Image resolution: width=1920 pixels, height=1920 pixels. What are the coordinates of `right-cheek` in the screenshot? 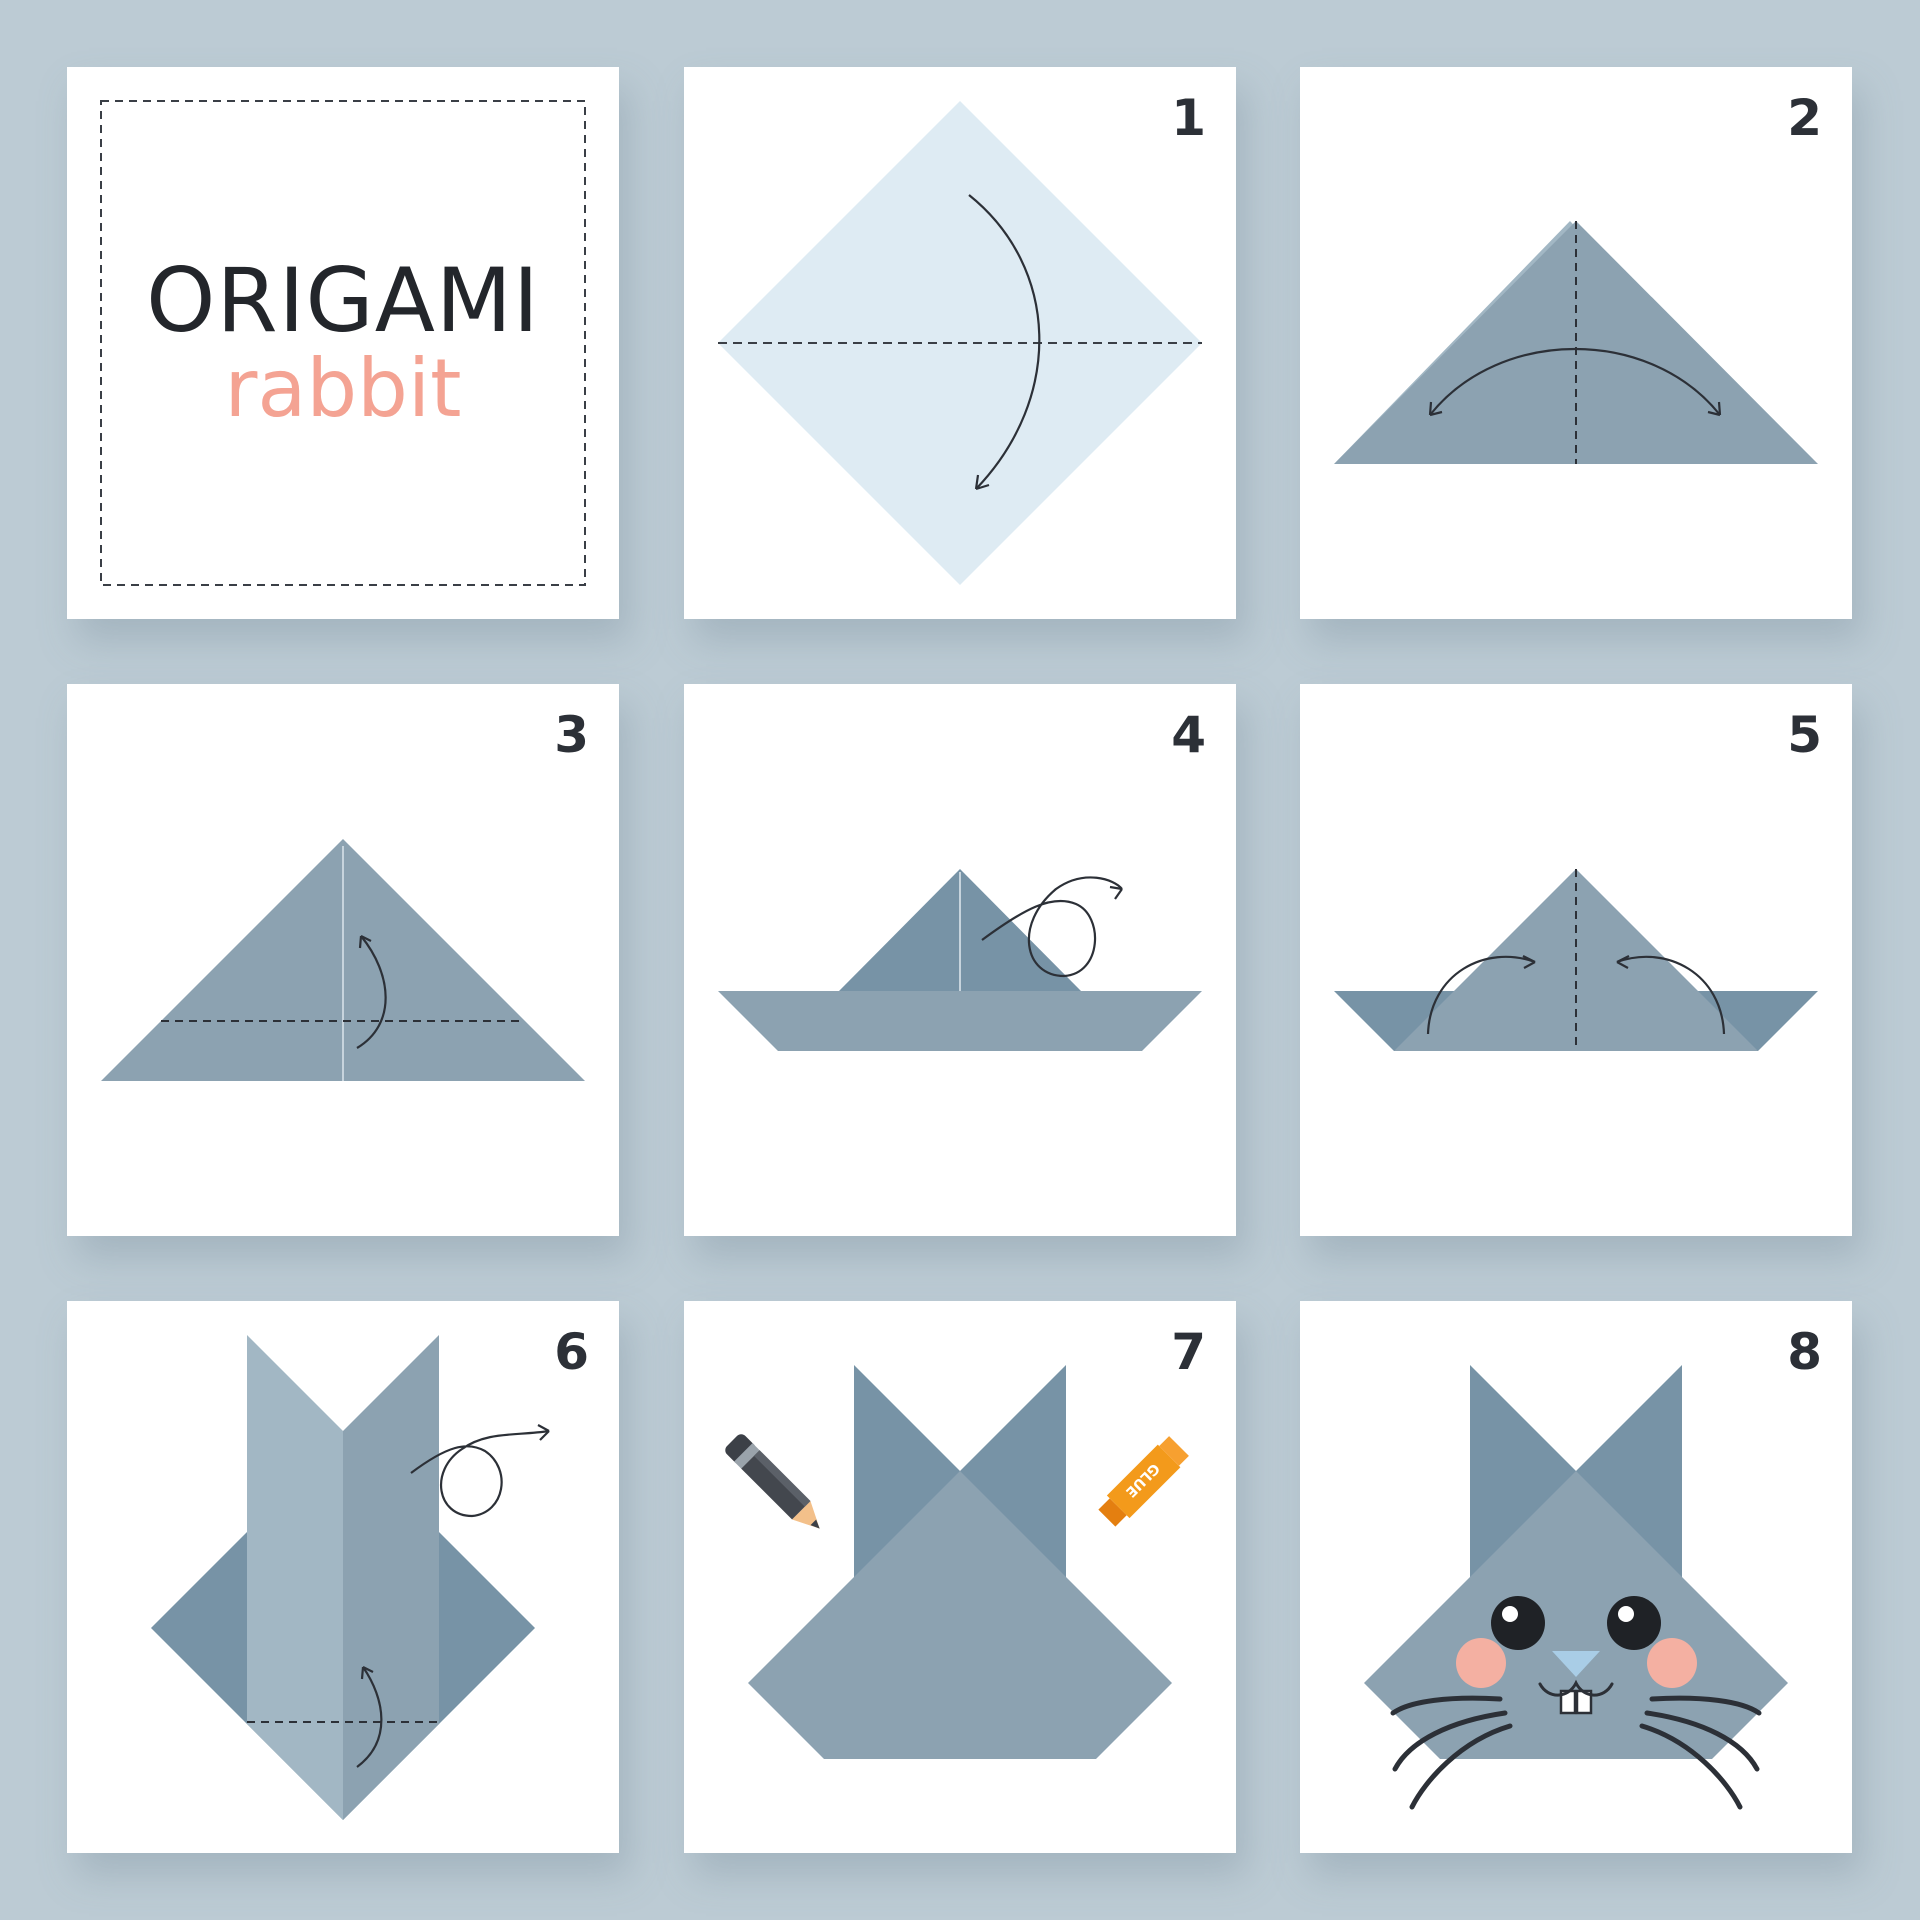 It's located at (1672, 1663).